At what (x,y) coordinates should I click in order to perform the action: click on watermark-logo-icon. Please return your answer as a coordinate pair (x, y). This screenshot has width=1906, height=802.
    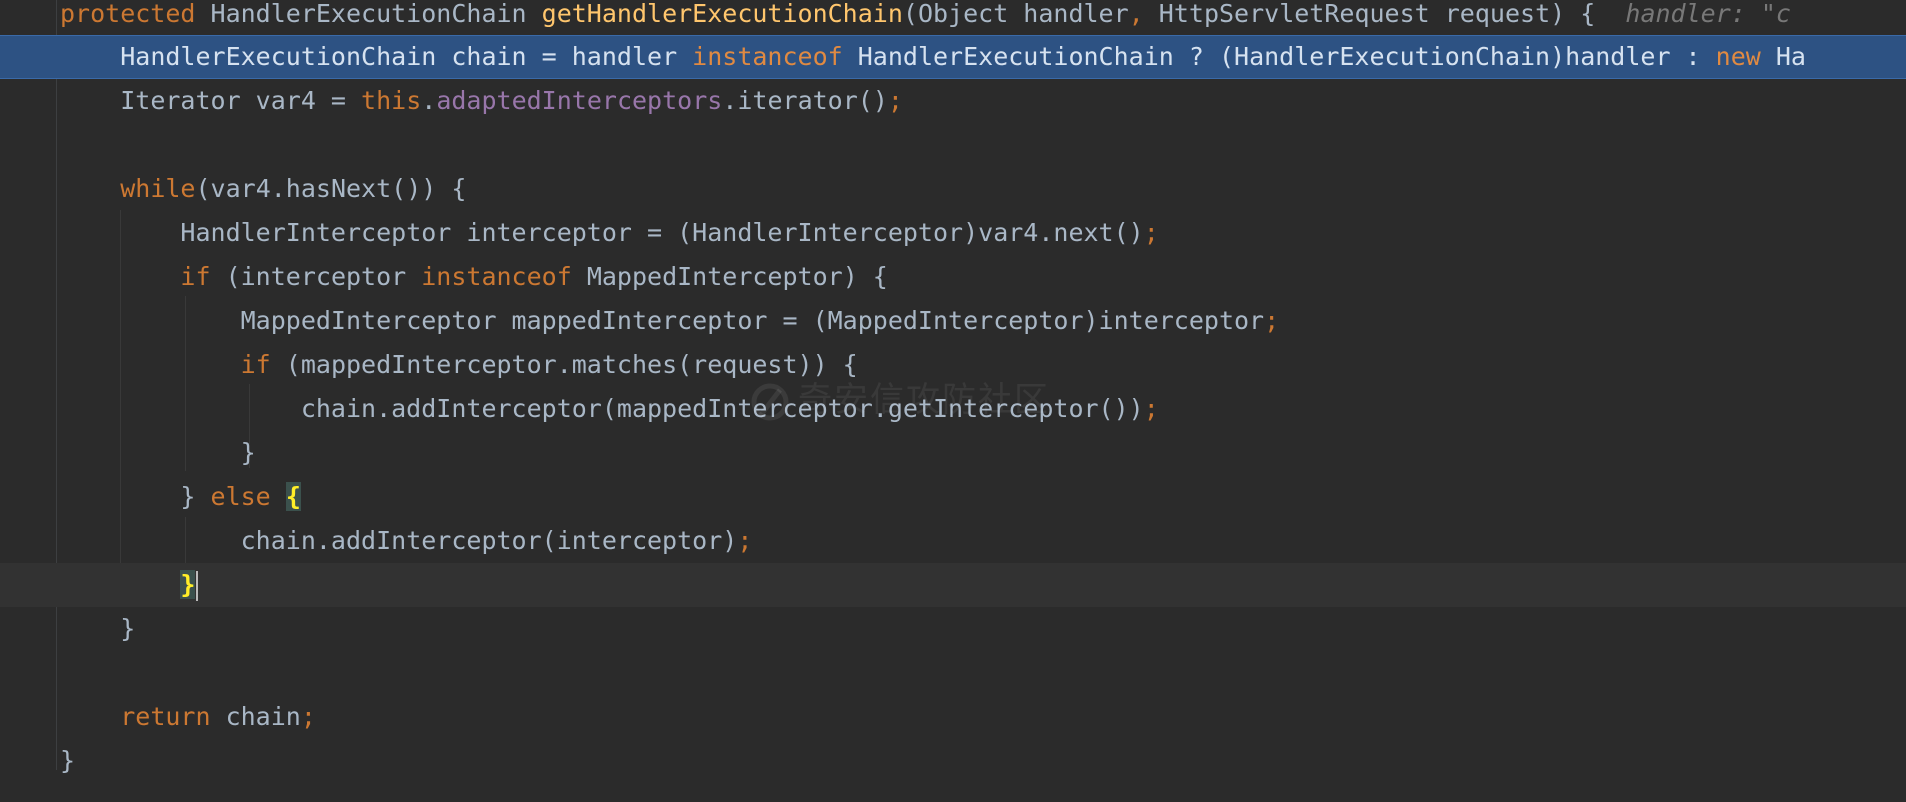
    Looking at the image, I should click on (770, 401).